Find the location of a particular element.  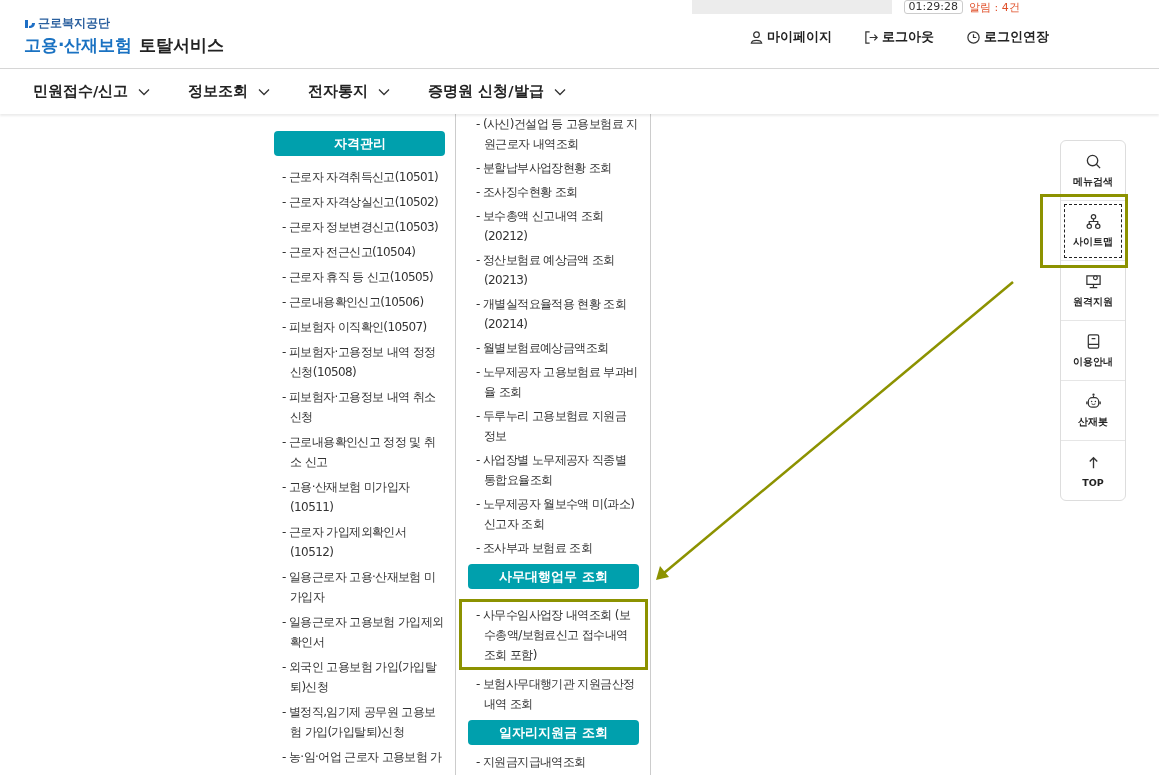

sitemap-link: - 지원금지급내역조회 is located at coordinates (553, 762).